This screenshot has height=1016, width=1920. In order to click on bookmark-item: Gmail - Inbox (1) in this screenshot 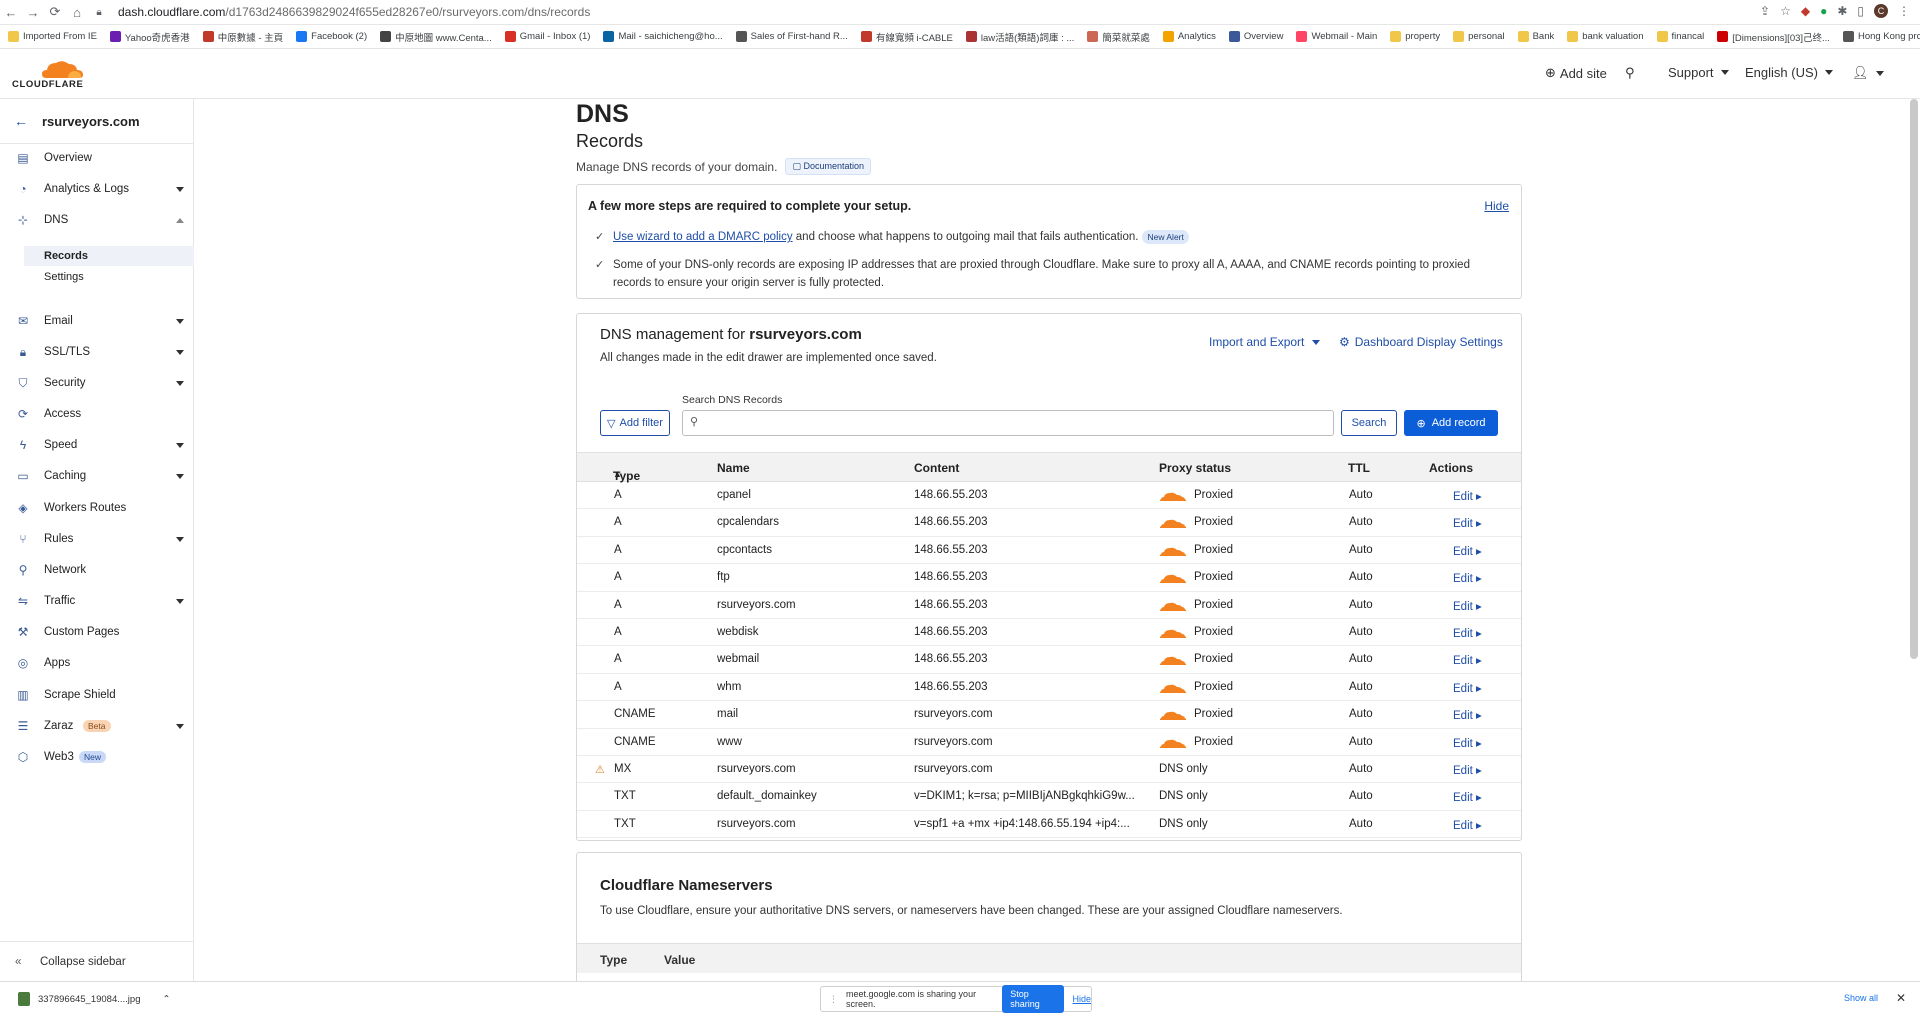, I will do `click(547, 36)`.